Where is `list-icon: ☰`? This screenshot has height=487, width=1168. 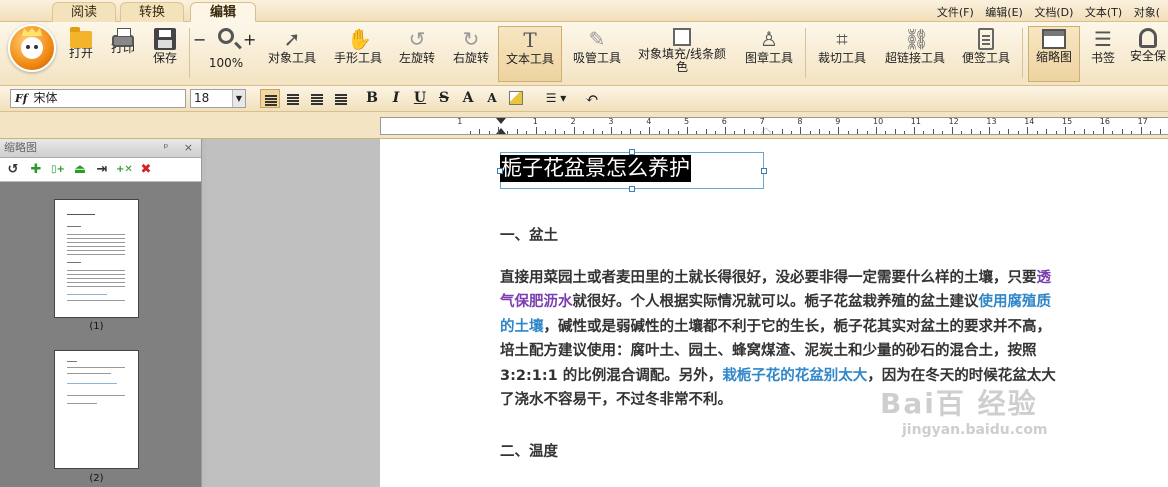 list-icon: ☰ is located at coordinates (1103, 39).